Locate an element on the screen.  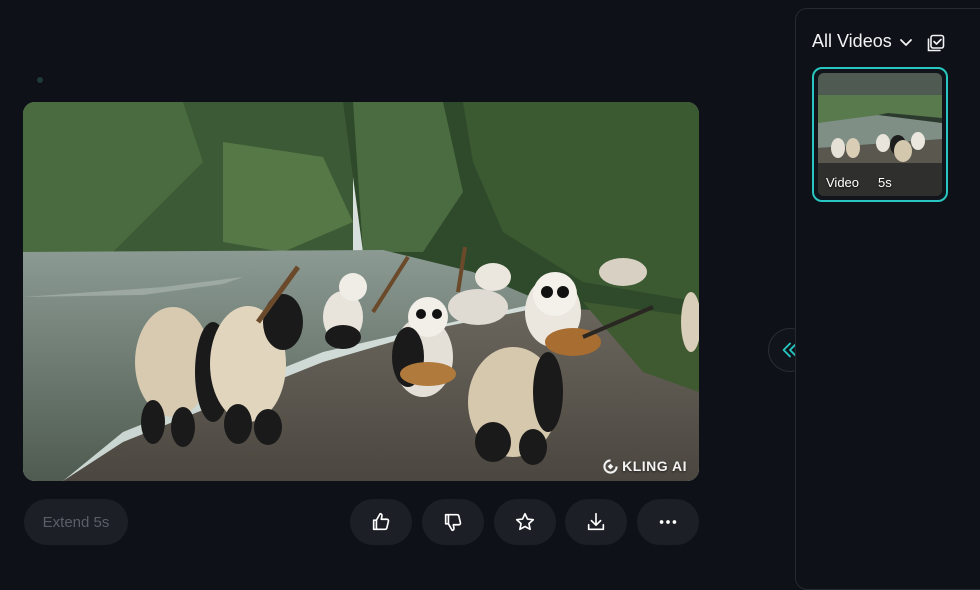
like-button is located at coordinates (381, 522).